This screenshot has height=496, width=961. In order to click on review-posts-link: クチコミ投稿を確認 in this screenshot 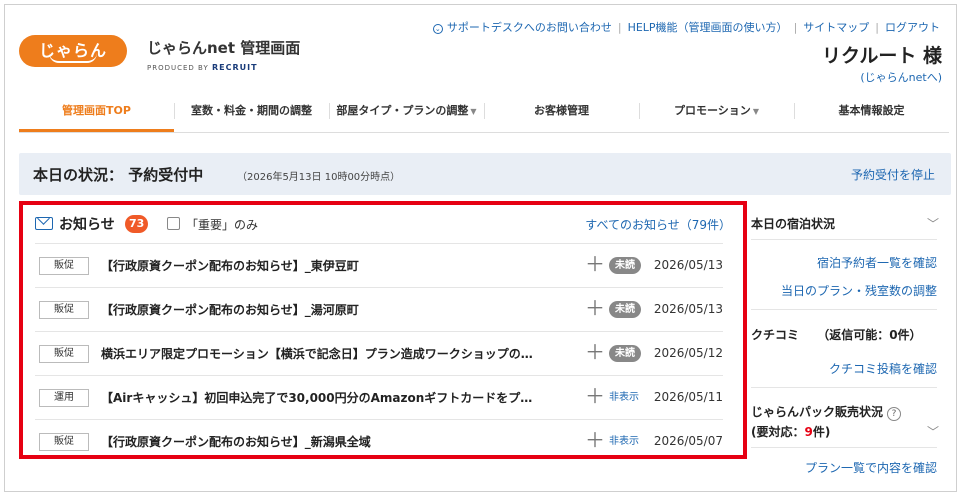, I will do `click(883, 368)`.